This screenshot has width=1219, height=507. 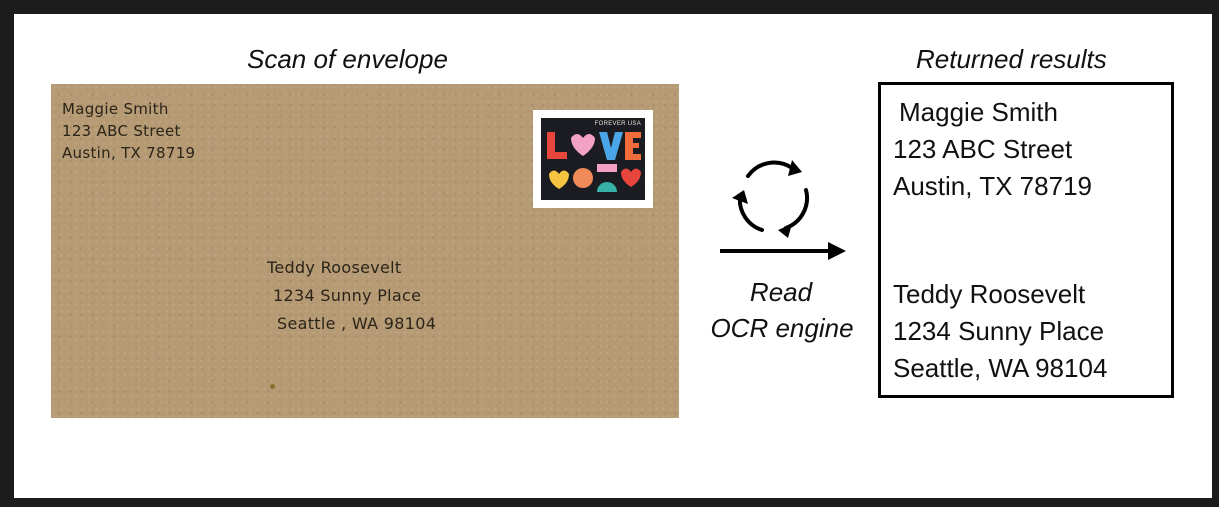 What do you see at coordinates (796, 209) in the screenshot?
I see `cycle-arc-right` at bounding box center [796, 209].